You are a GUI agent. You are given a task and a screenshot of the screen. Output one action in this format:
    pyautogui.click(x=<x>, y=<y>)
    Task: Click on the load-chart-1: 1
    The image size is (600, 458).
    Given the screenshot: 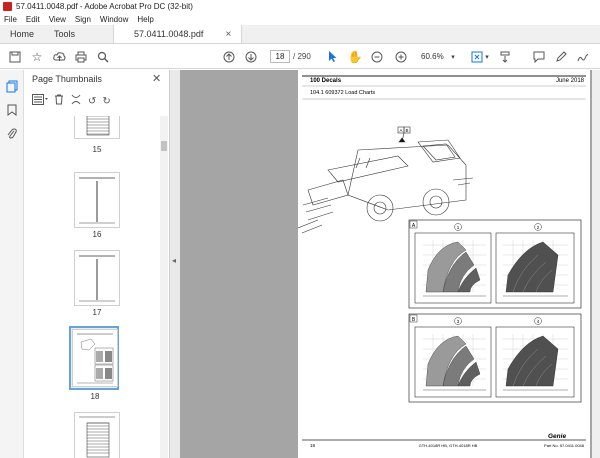 What is the action you would take?
    pyautogui.click(x=453, y=263)
    